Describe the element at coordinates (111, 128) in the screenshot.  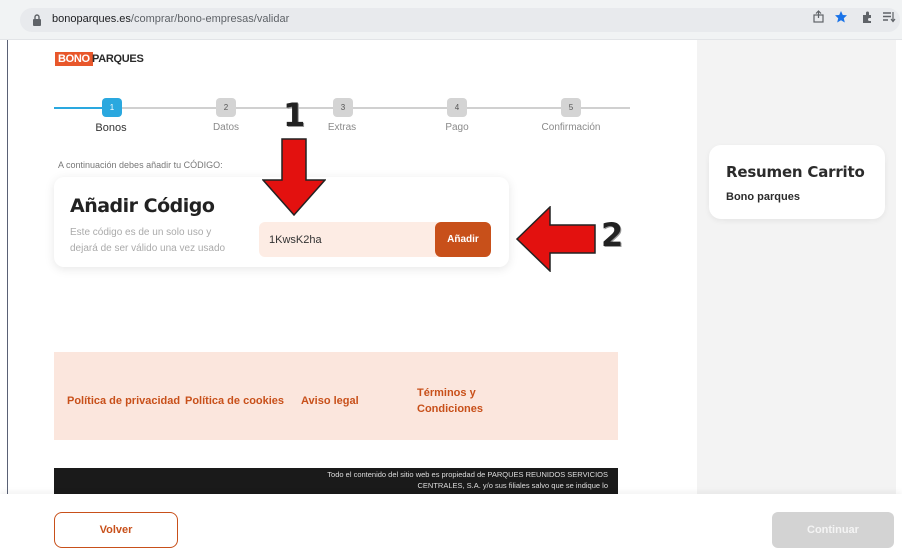
I see `step-1-label: Bonos` at that location.